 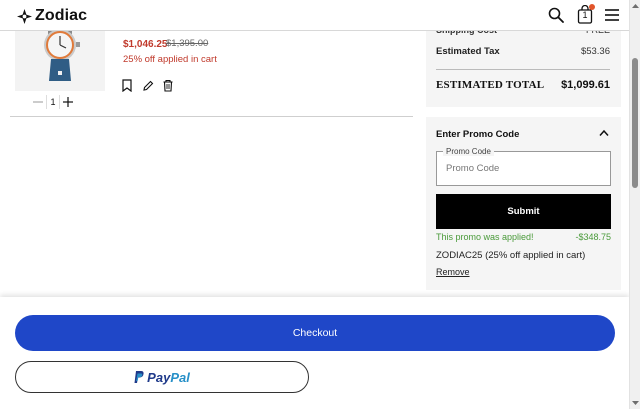 What do you see at coordinates (180, 377) in the screenshot?
I see `paypal-text-pal: Pal` at bounding box center [180, 377].